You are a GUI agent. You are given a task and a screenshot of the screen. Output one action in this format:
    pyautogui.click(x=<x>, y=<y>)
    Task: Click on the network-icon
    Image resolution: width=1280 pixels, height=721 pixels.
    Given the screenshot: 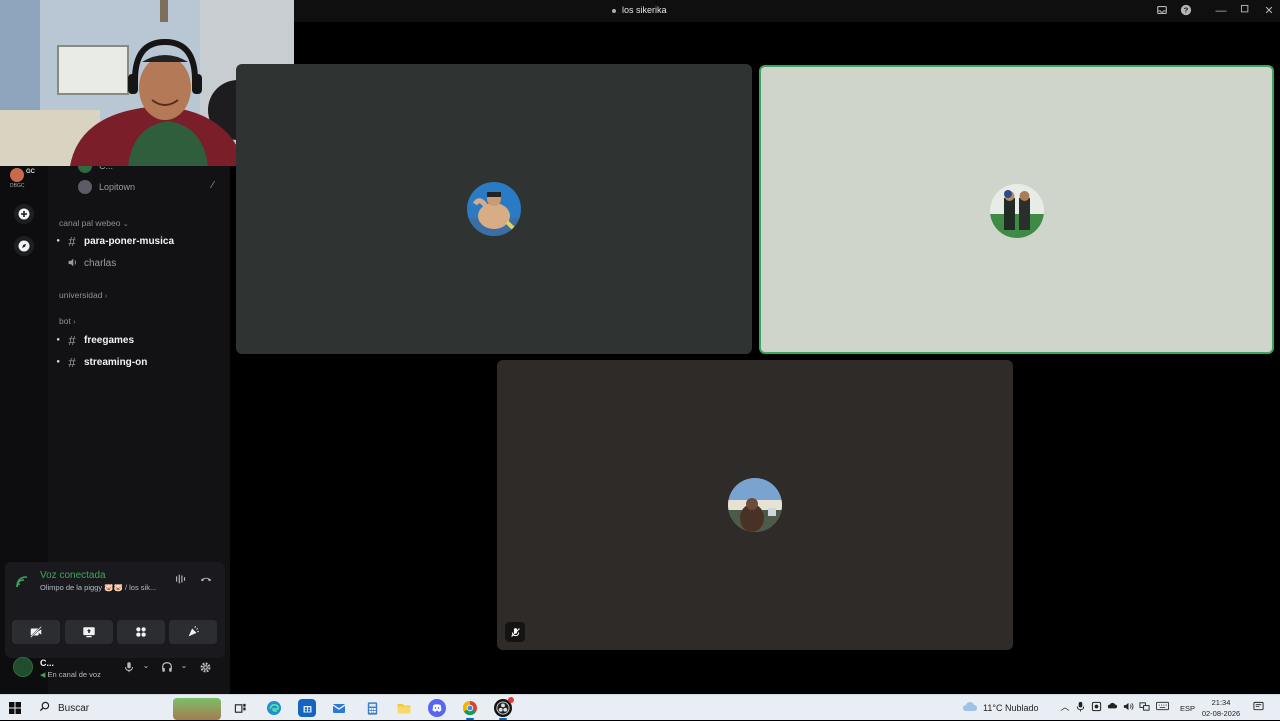 What is the action you would take?
    pyautogui.click(x=1144, y=707)
    